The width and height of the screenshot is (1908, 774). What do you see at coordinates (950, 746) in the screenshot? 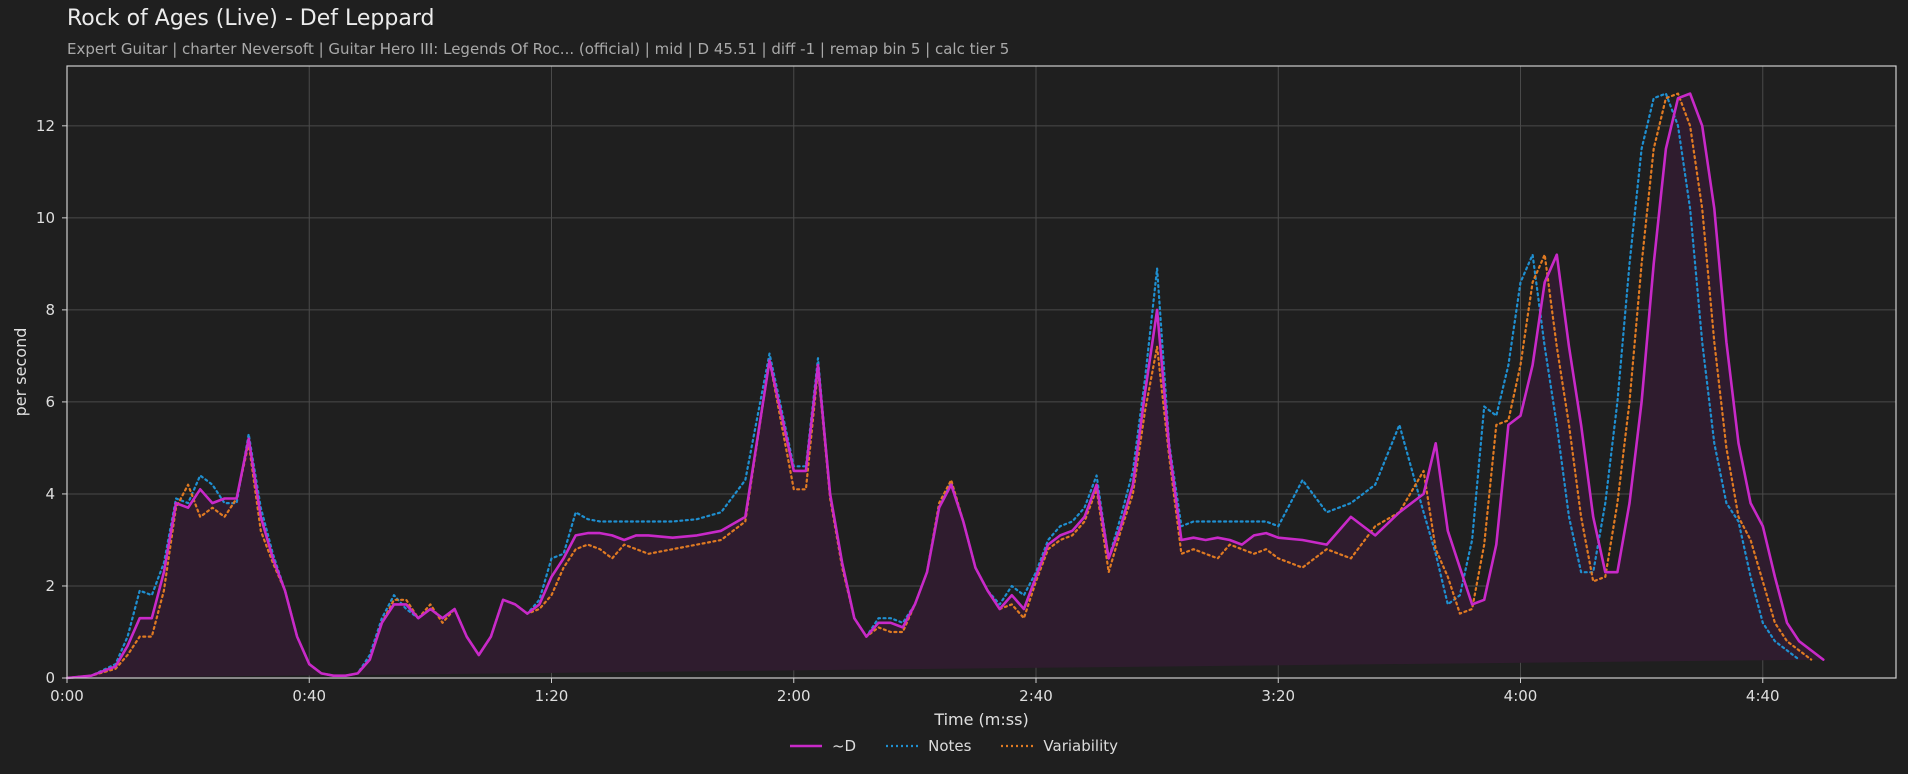
I see `legend-label-notes: Notes` at bounding box center [950, 746].